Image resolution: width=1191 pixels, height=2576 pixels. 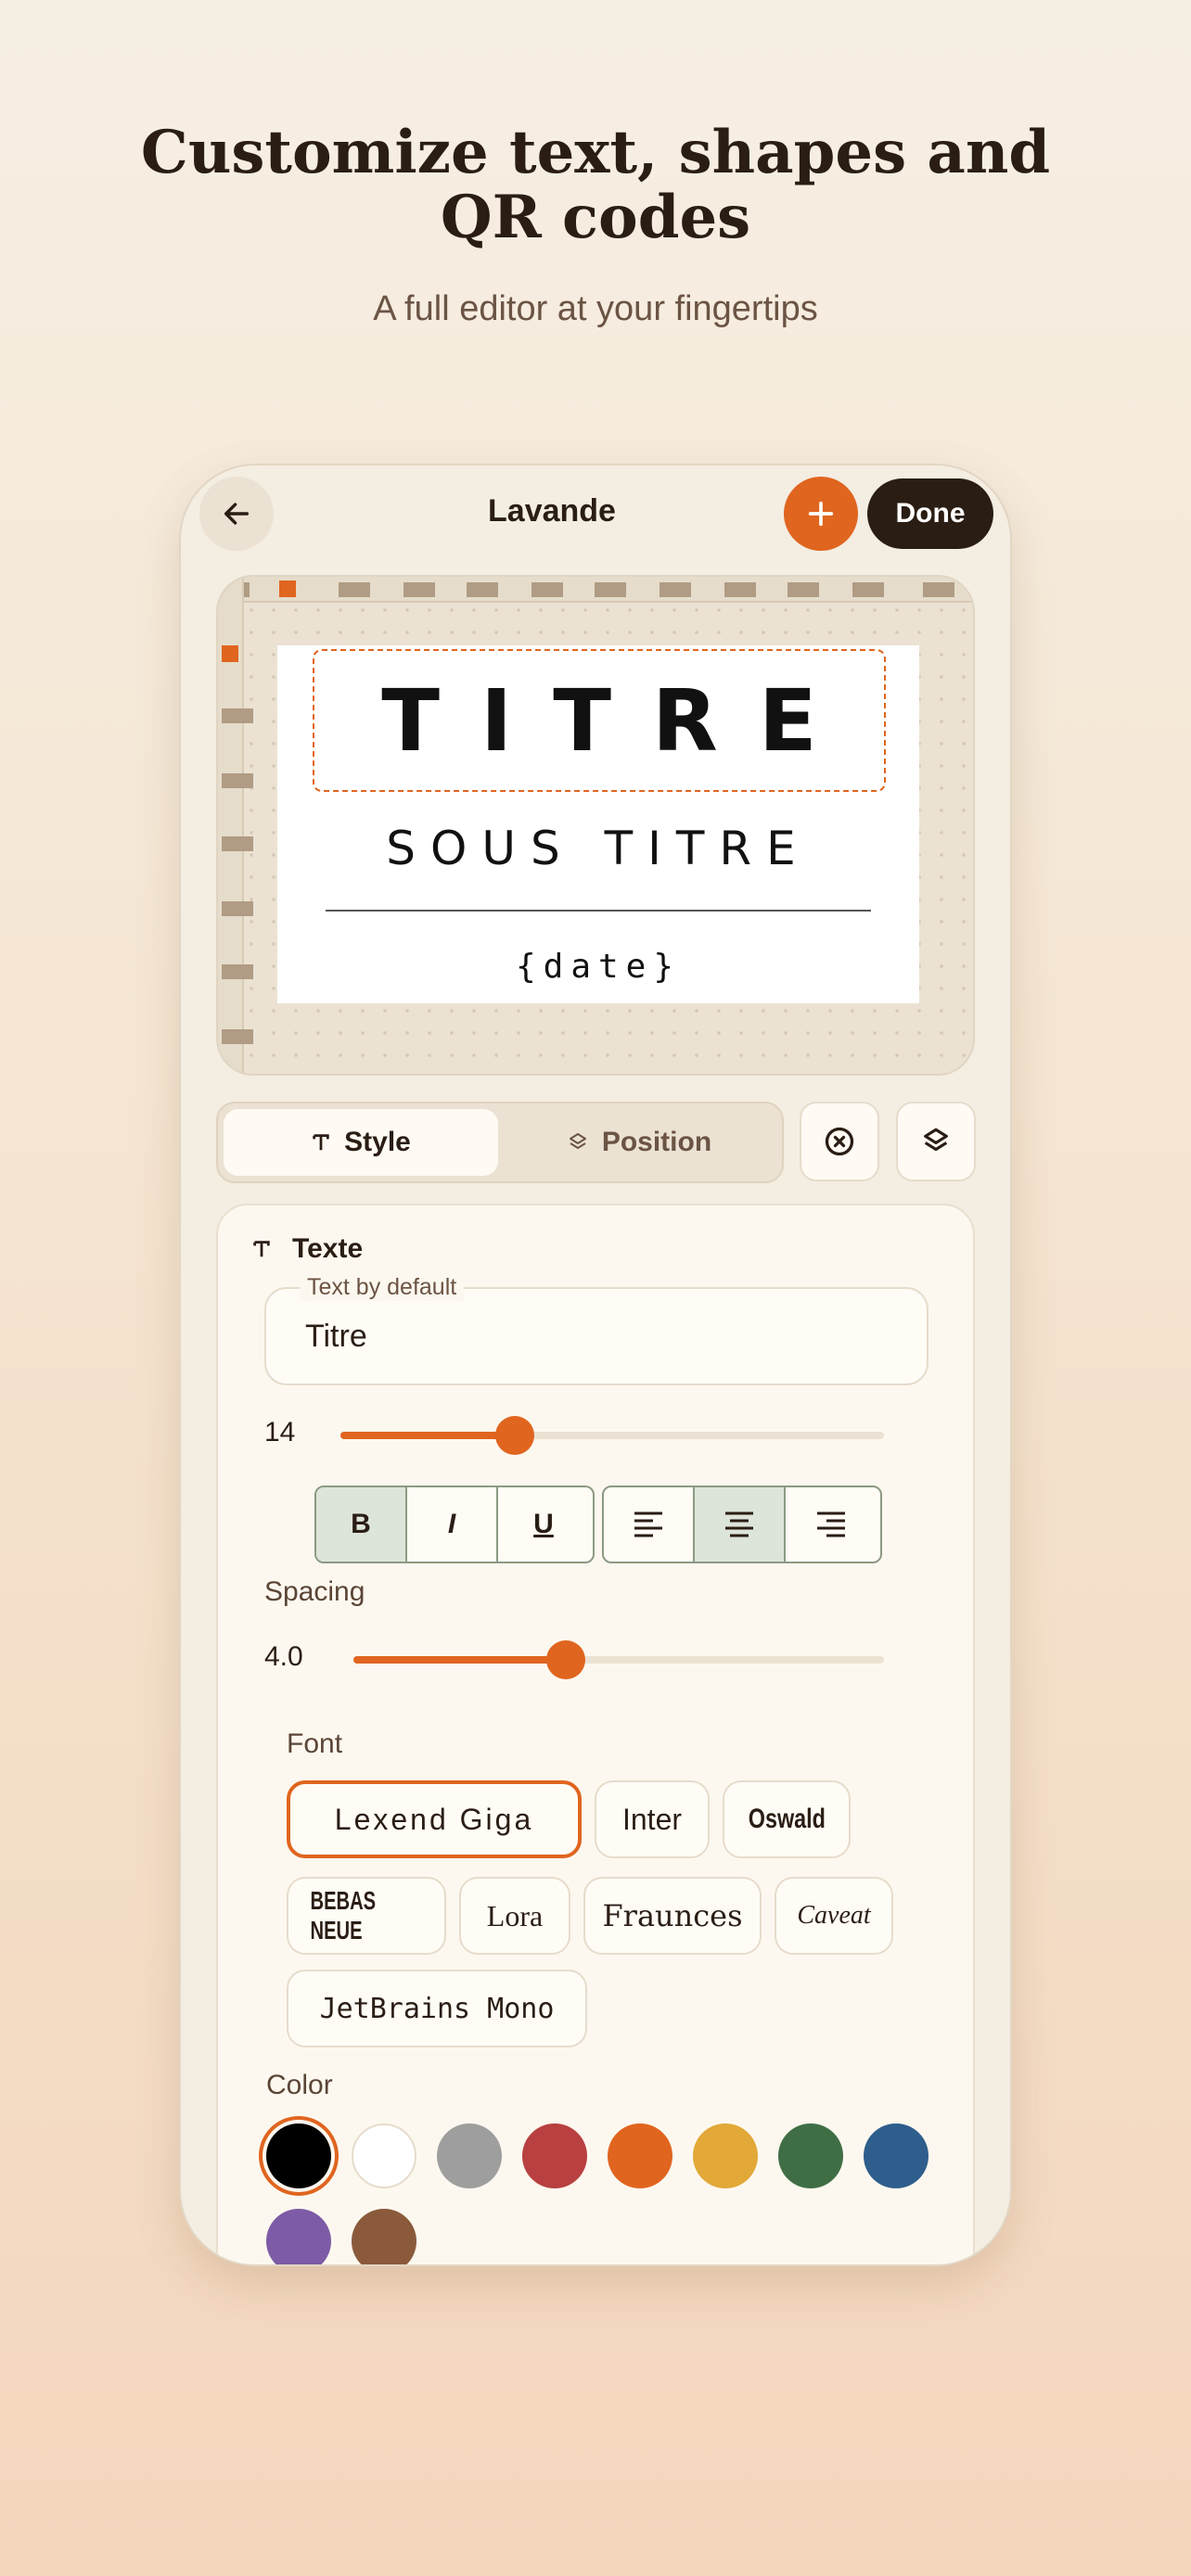 I want to click on font-option-label: Fraunces, so click(x=673, y=1915).